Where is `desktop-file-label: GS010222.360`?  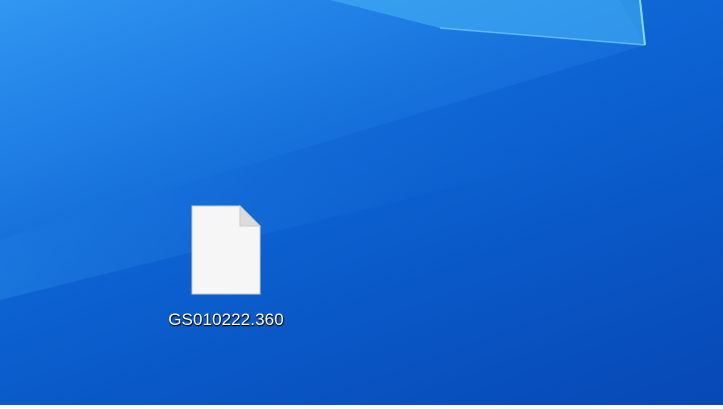
desktop-file-label: GS010222.360 is located at coordinates (226, 320).